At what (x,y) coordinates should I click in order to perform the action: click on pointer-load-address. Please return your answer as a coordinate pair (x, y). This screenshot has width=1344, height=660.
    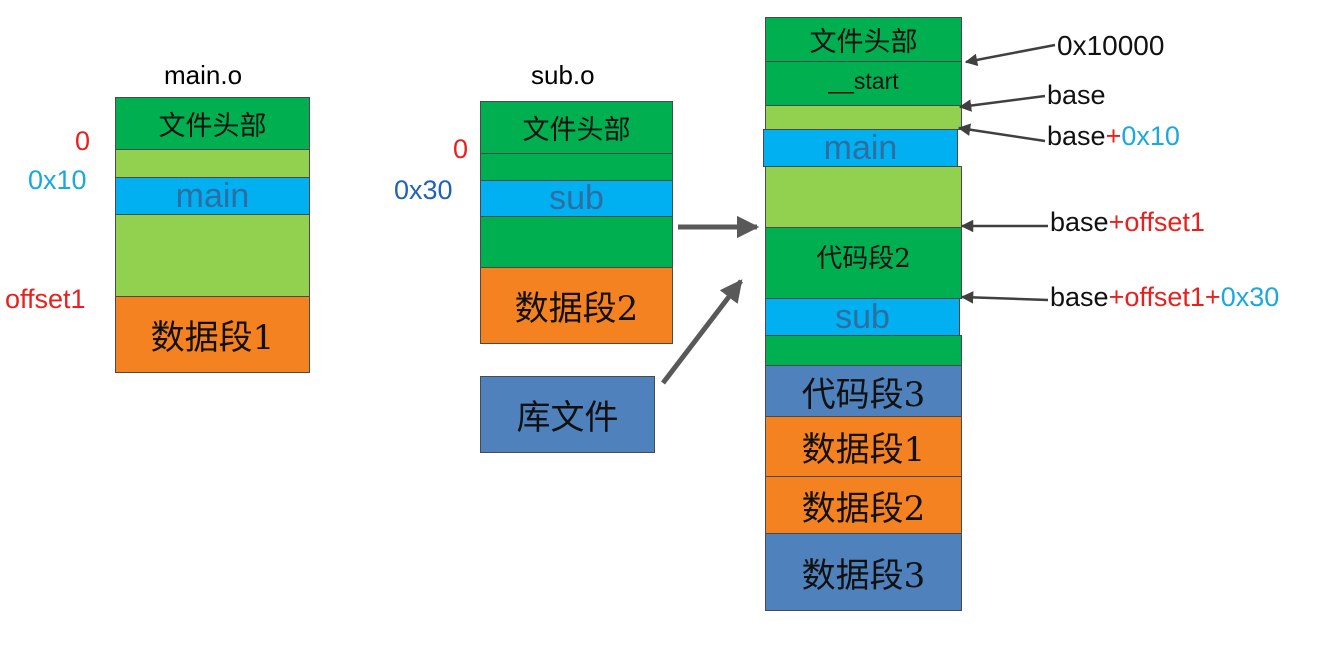
    Looking at the image, I should click on (1010, 55).